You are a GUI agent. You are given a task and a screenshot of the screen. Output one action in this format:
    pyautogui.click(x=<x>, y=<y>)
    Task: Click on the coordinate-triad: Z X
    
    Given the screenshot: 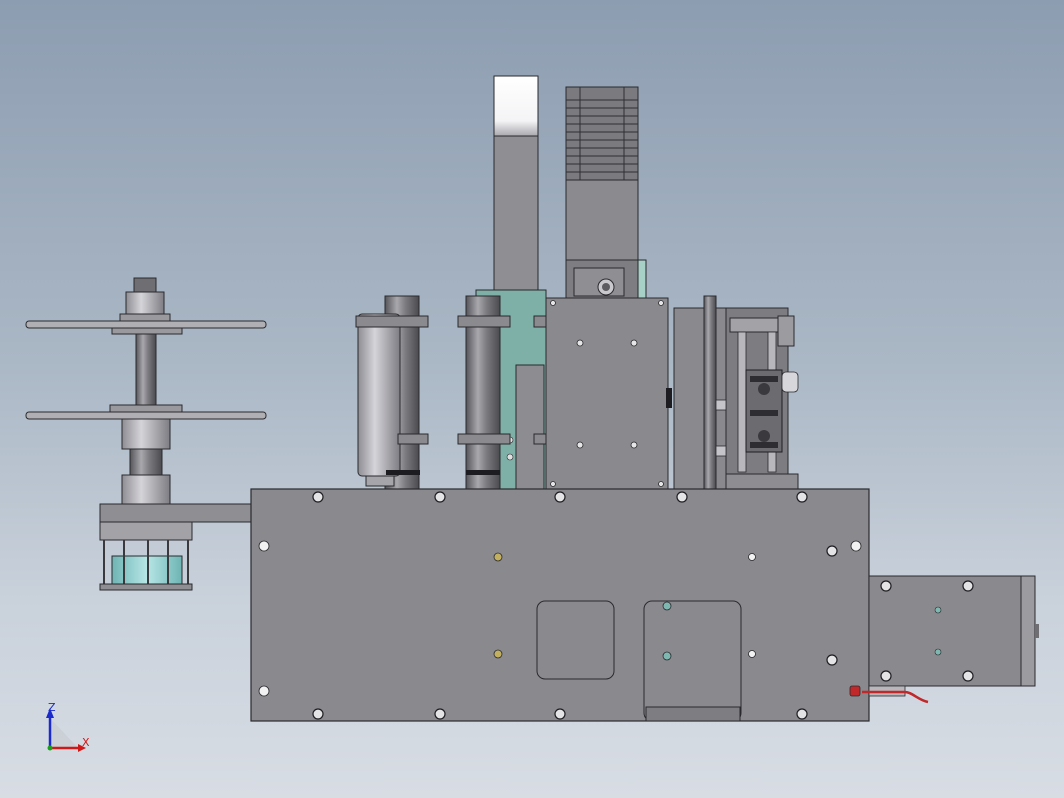 What is the action you would take?
    pyautogui.click(x=68, y=726)
    